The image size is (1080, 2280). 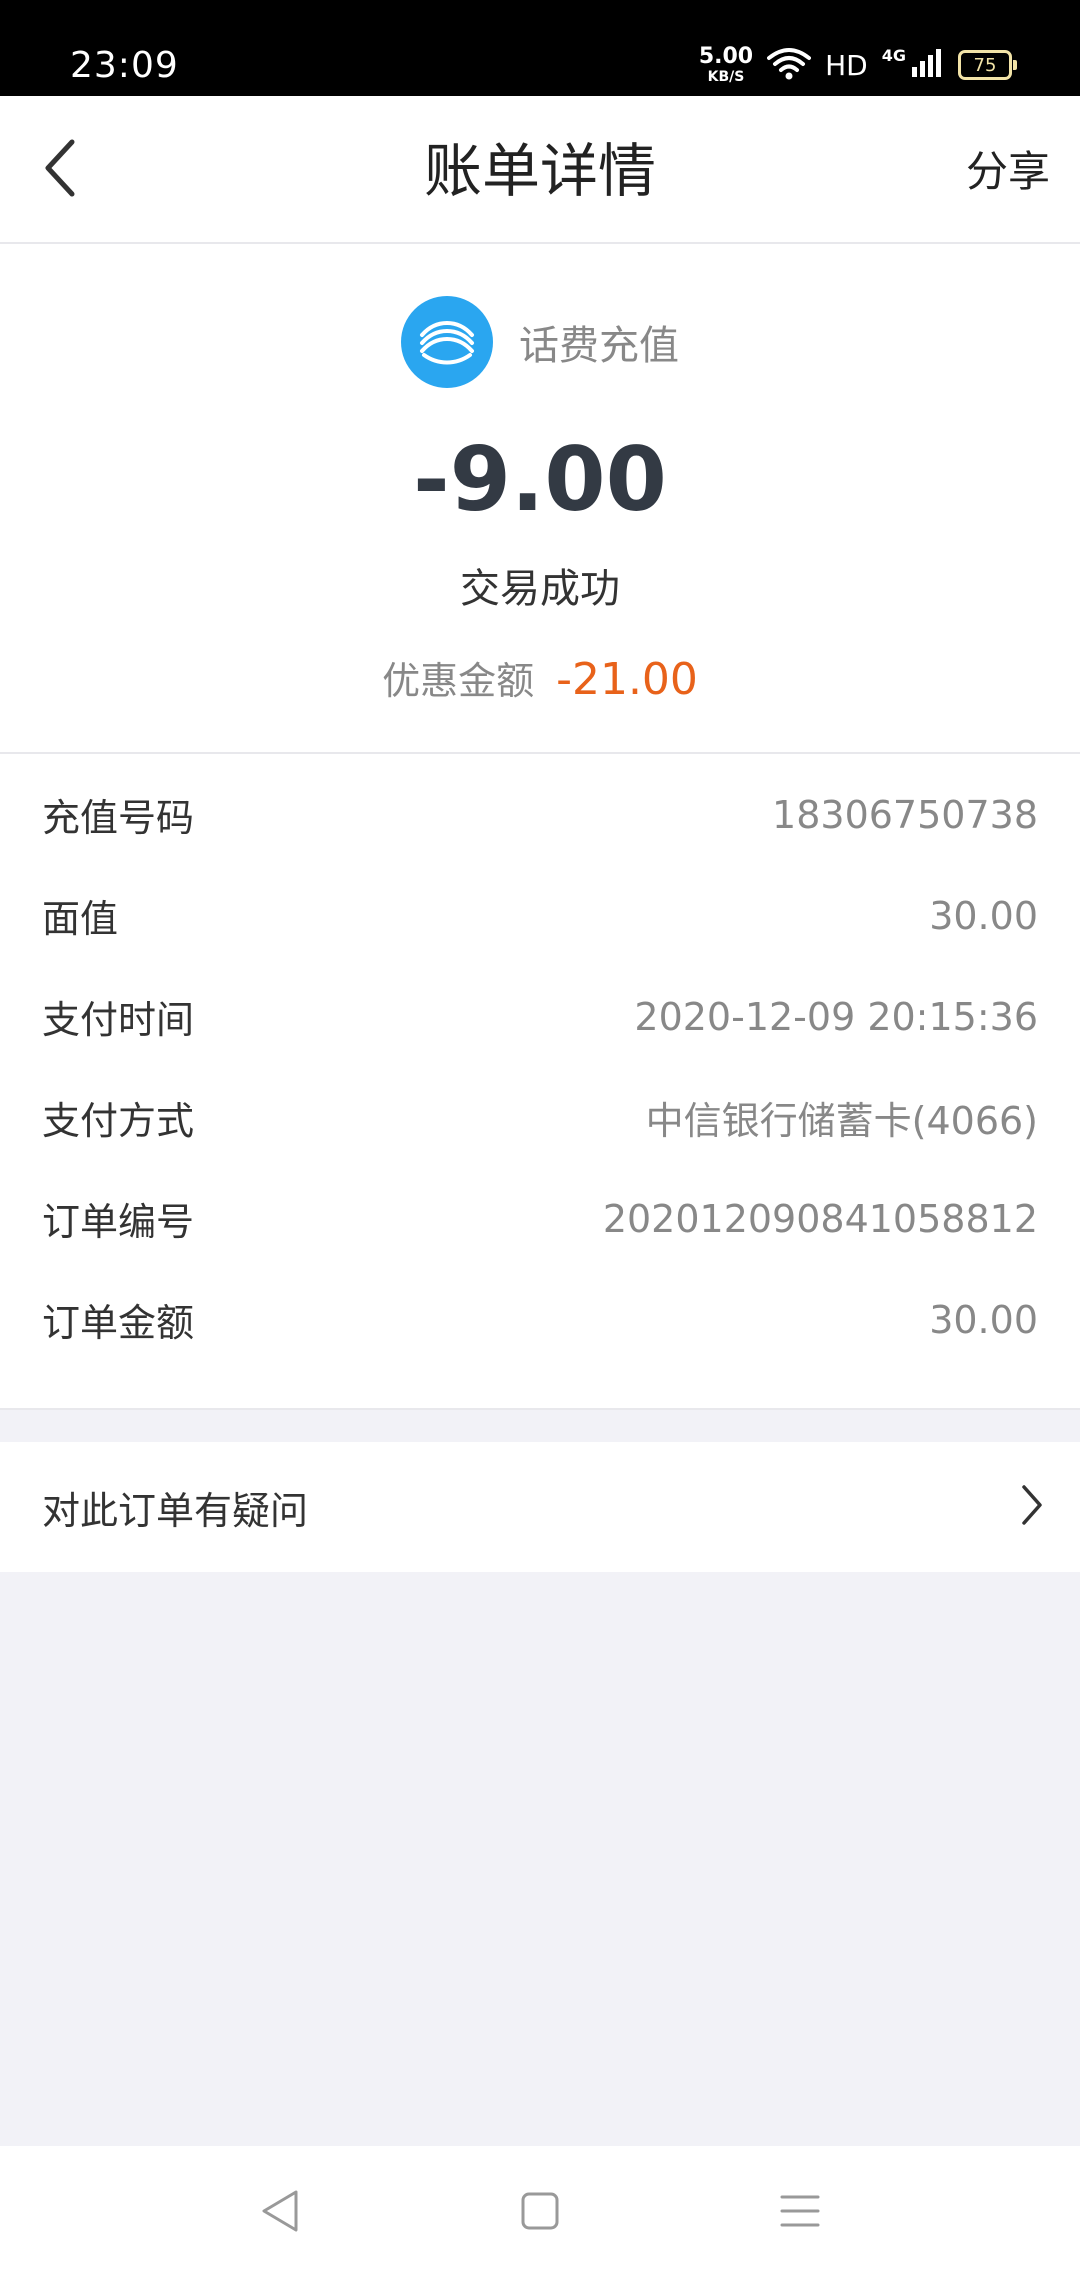 I want to click on detail-label: 订单金额, so click(x=118, y=1323).